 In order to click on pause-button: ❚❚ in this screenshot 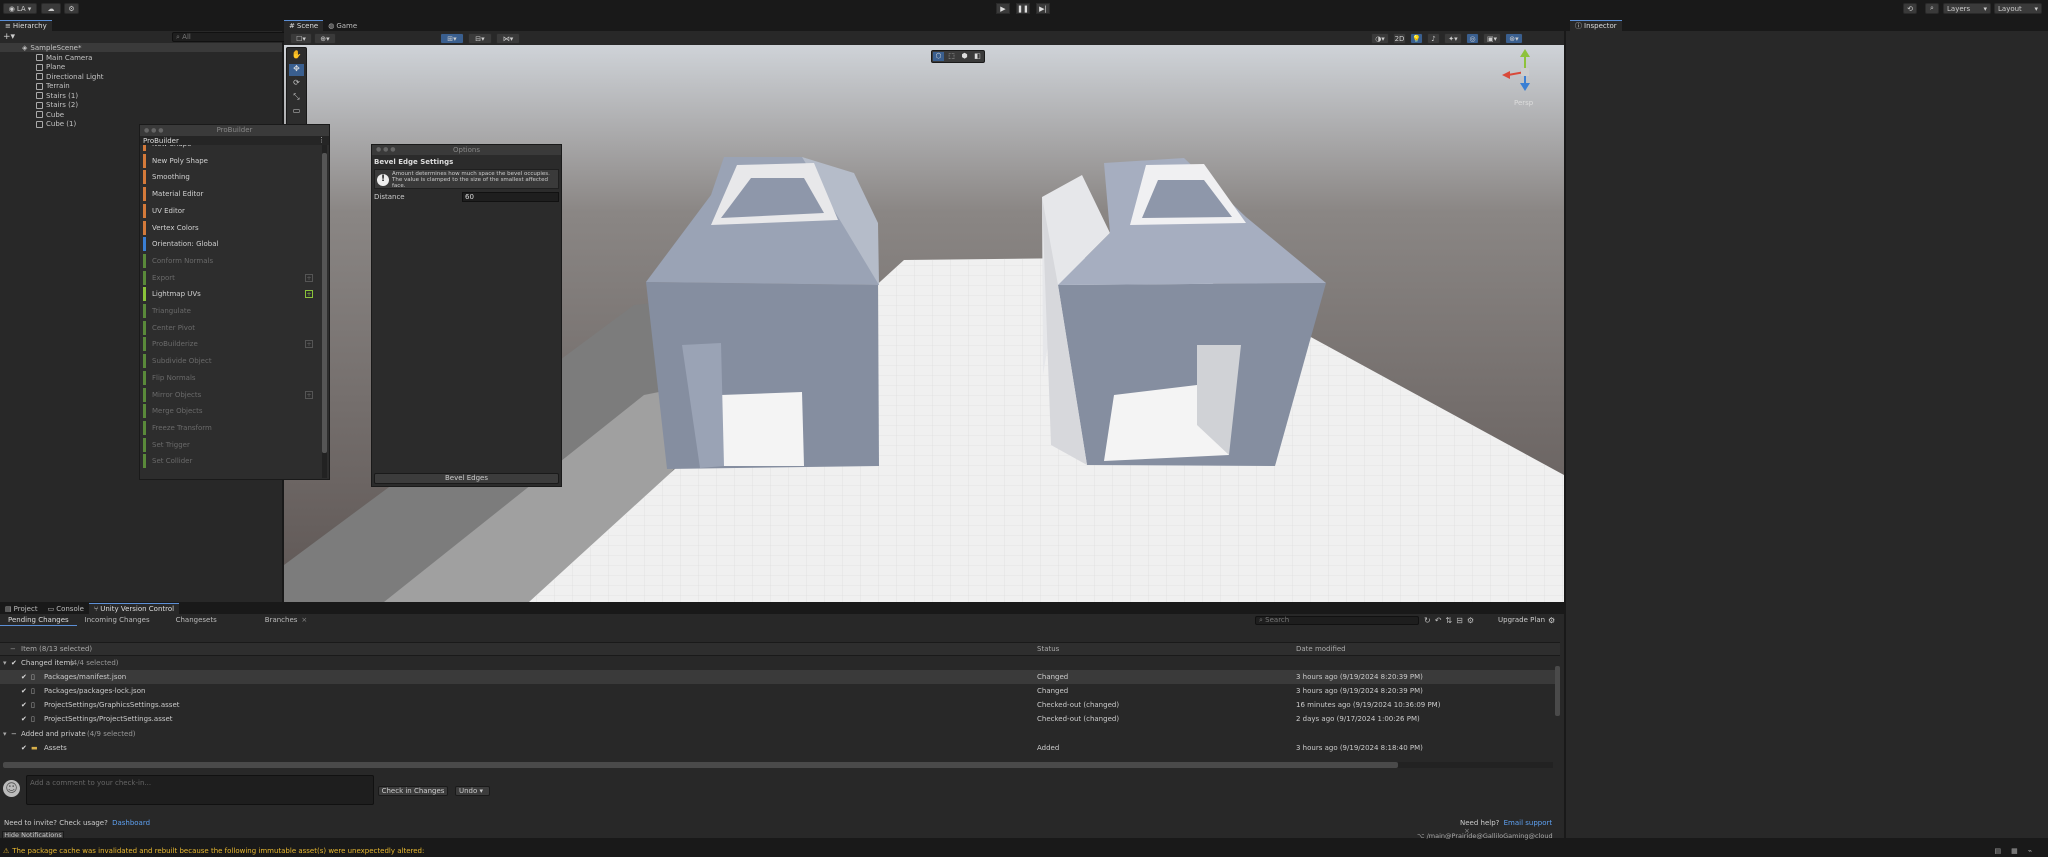, I will do `click(1023, 8)`.